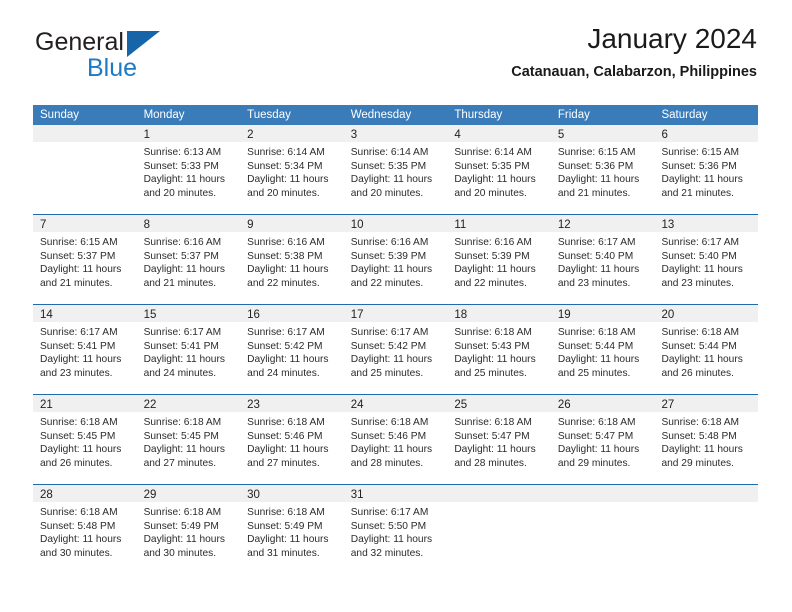 This screenshot has width=792, height=612. What do you see at coordinates (460, 225) in the screenshot?
I see `day-number: 11` at bounding box center [460, 225].